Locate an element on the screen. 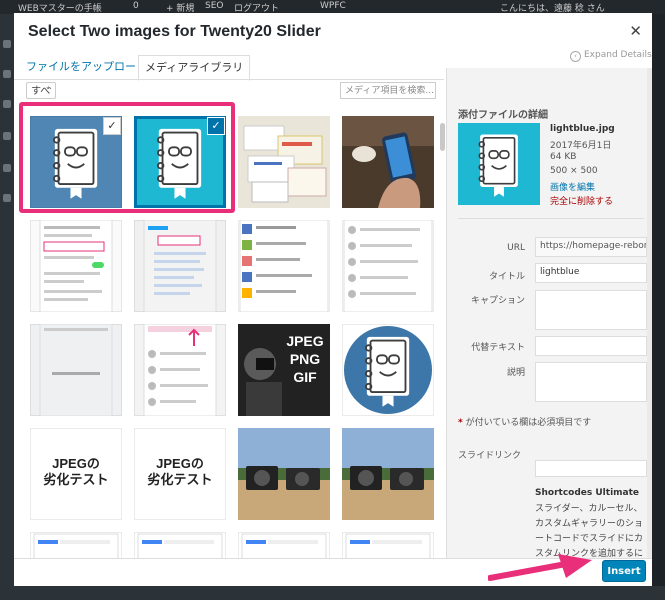  newspapers-photo-icon is located at coordinates (284, 162).